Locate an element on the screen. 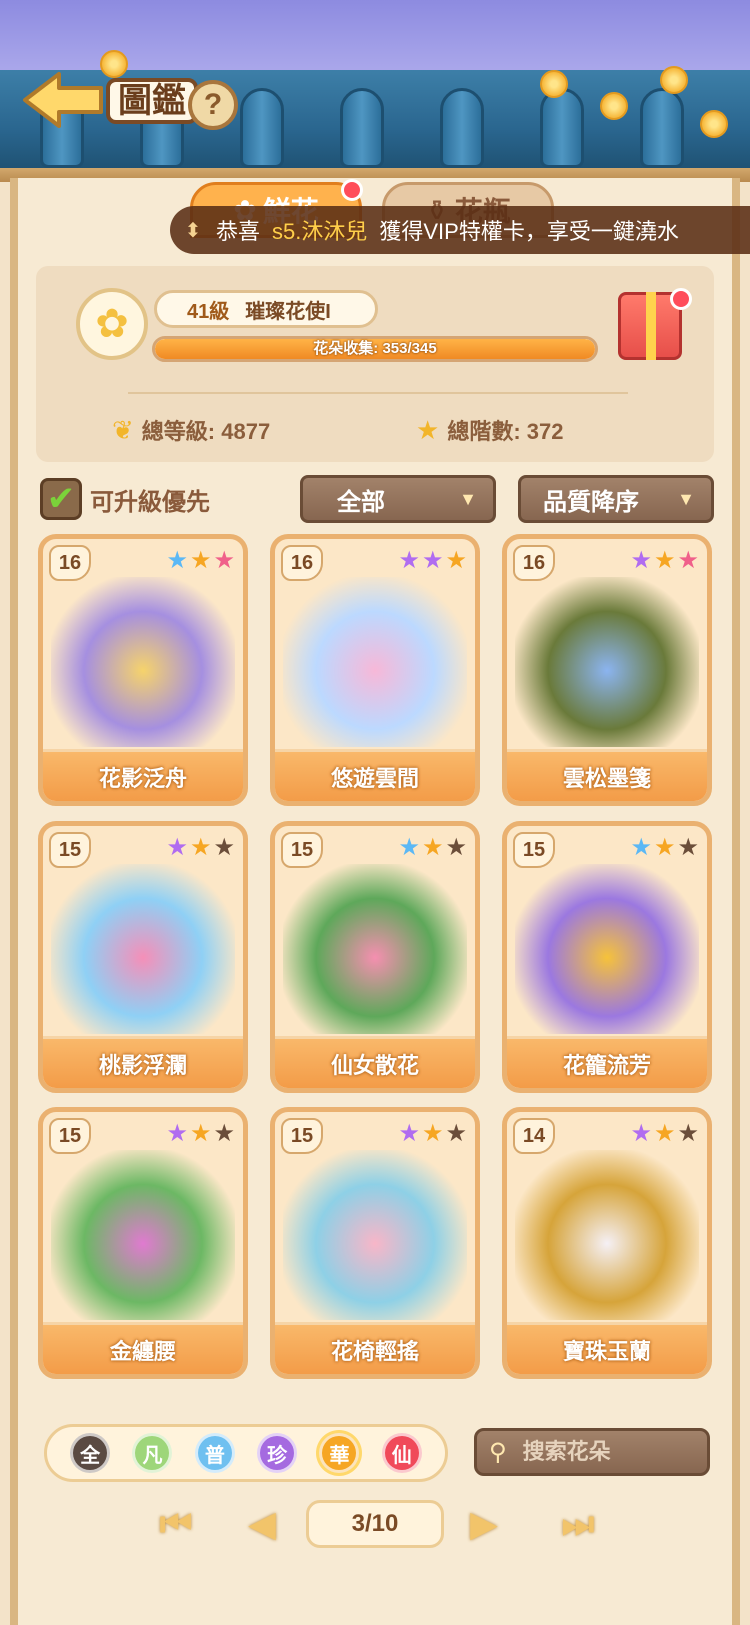  announcement-player: s5.沐沐兒 is located at coordinates (320, 231).